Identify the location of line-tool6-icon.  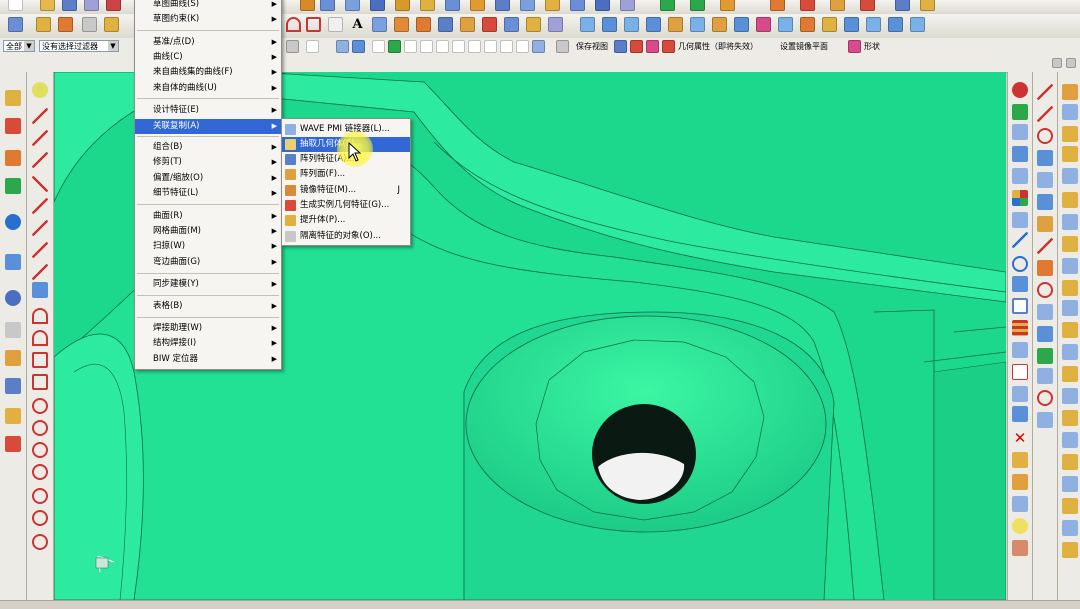
(40, 228).